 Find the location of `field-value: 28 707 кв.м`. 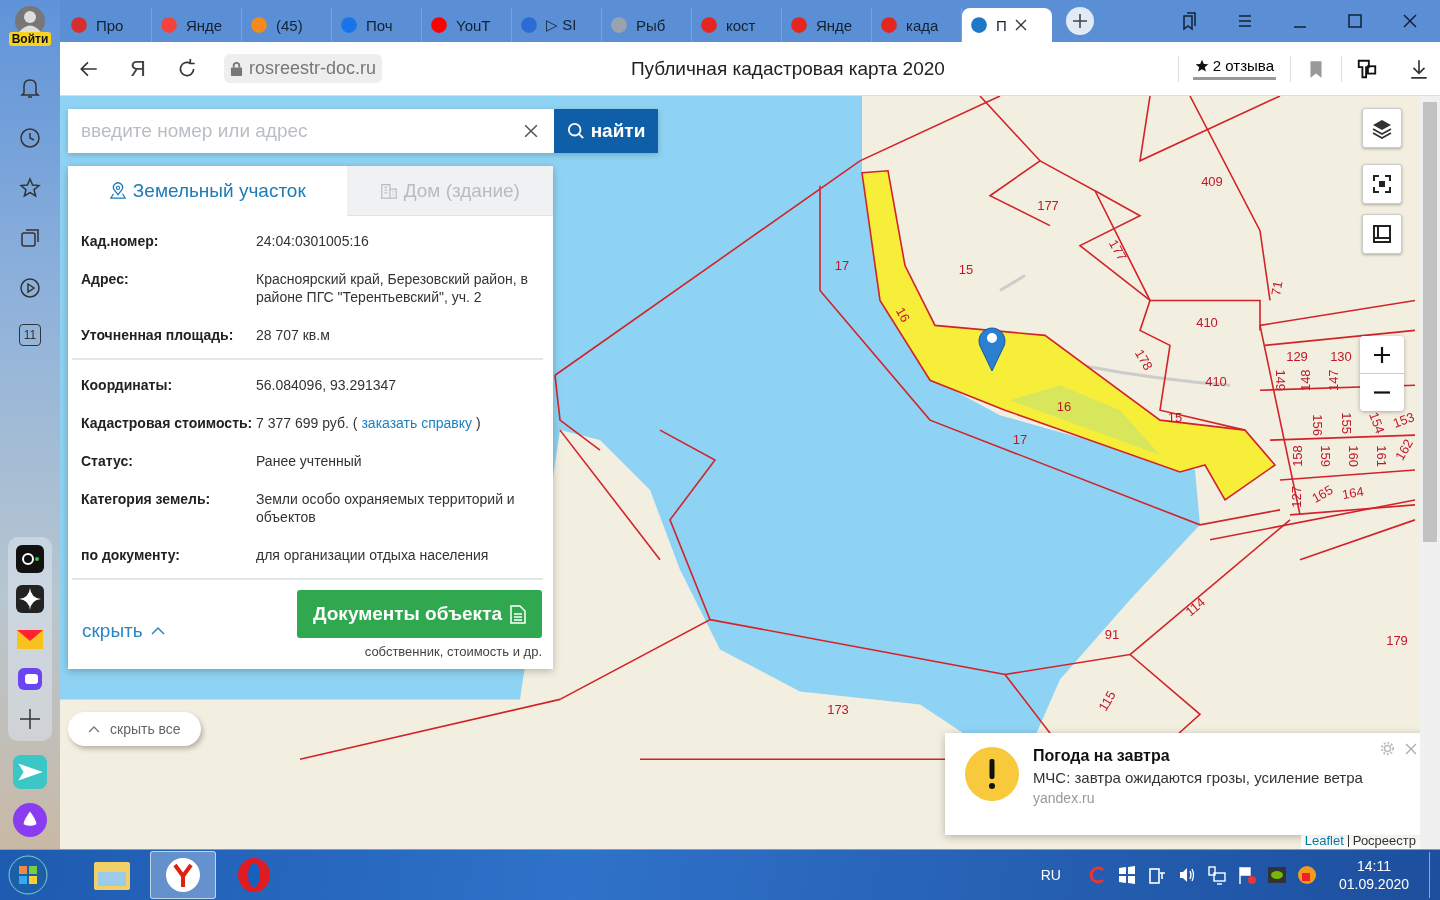

field-value: 28 707 кв.м is located at coordinates (293, 335).